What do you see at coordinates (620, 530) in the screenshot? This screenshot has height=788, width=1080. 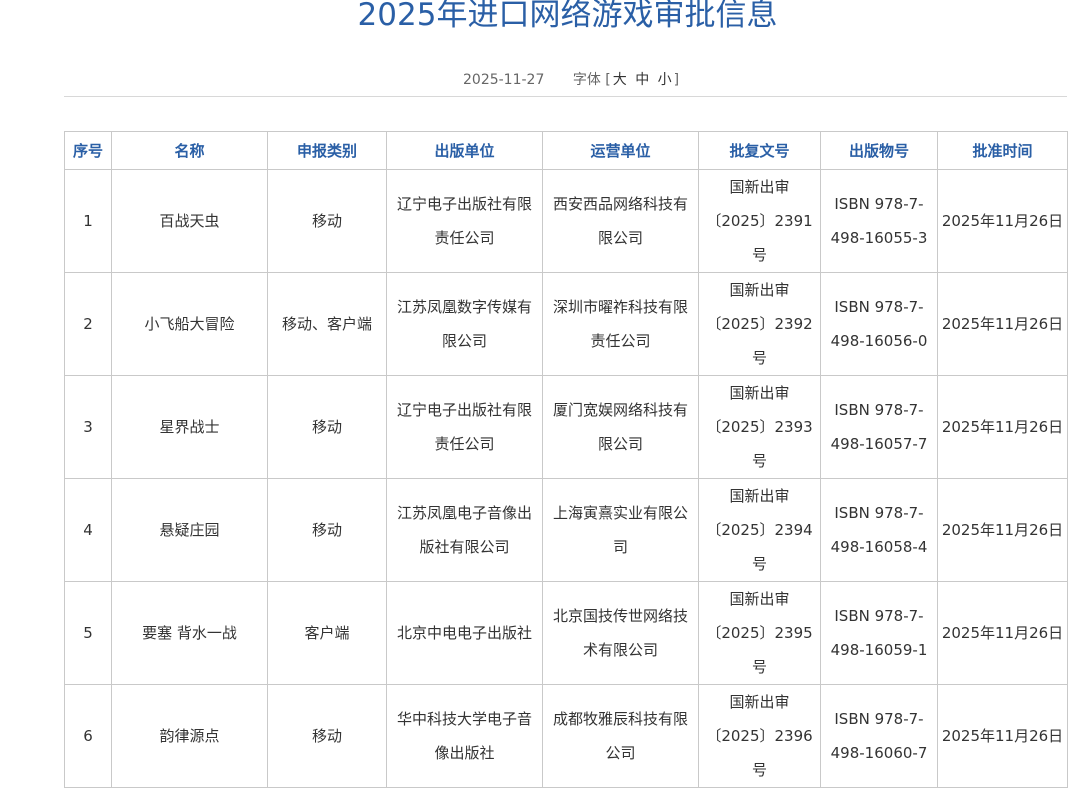 I see `cell-operator: 上海寅熹实业有限公司` at bounding box center [620, 530].